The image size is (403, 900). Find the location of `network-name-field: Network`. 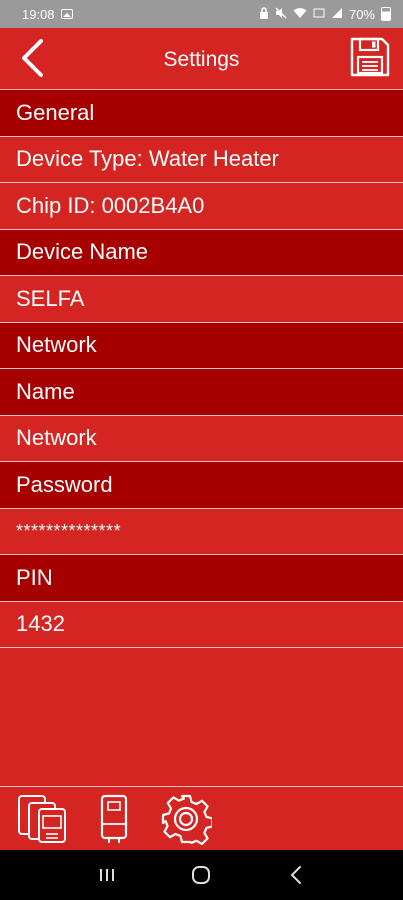

network-name-field: Network is located at coordinates (201, 438).